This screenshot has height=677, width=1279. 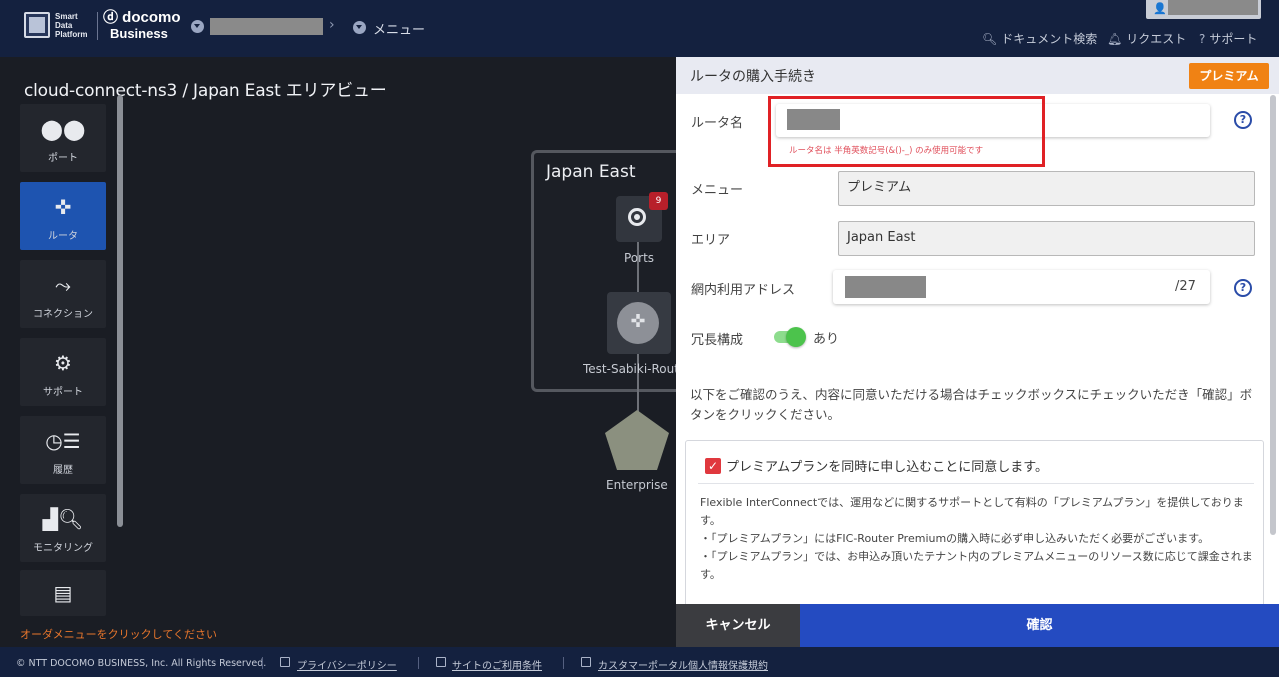 I want to click on brand-docomo: ⓓ docomo, so click(x=142, y=18).